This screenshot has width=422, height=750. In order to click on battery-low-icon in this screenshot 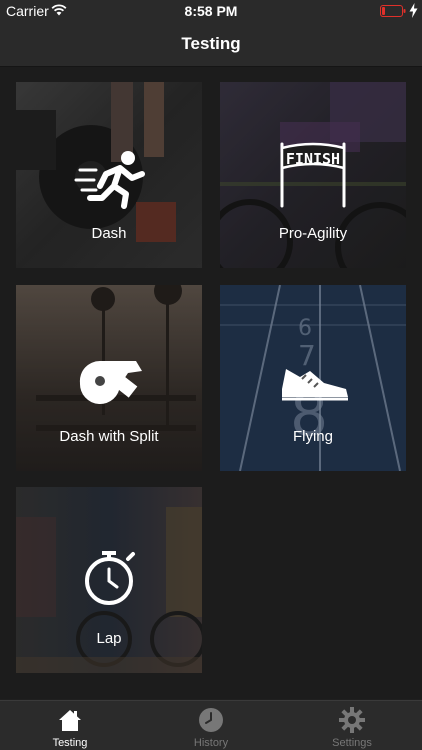, I will do `click(393, 11)`.